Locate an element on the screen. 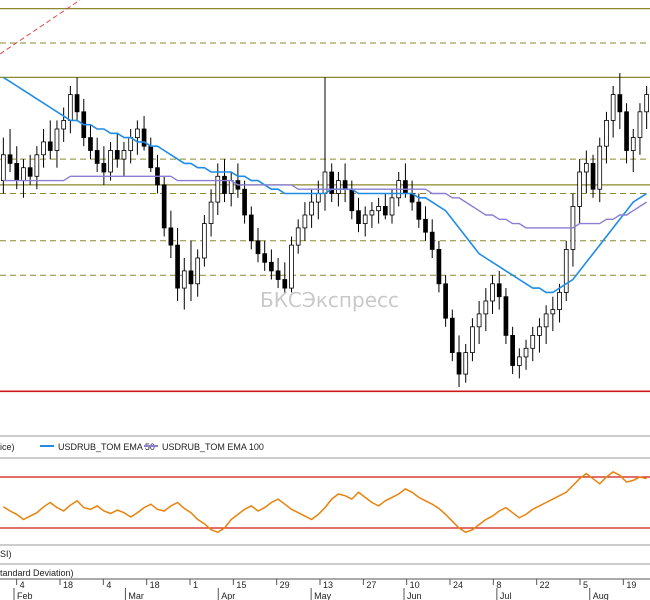 This screenshot has width=650, height=600. x-tick-label: 15 is located at coordinates (241, 585).